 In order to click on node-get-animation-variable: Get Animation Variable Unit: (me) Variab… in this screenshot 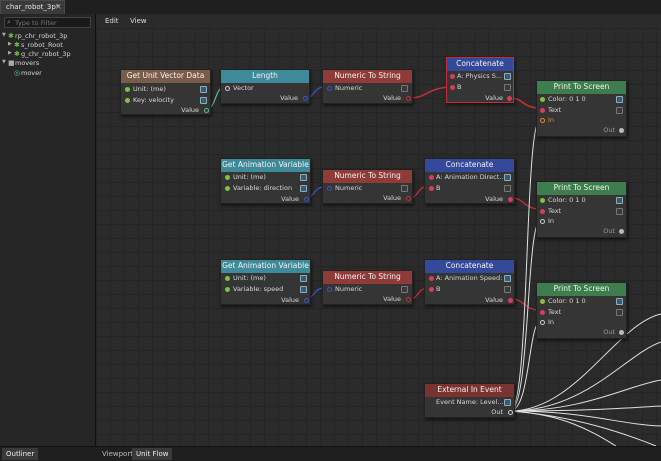, I will do `click(265, 282)`.